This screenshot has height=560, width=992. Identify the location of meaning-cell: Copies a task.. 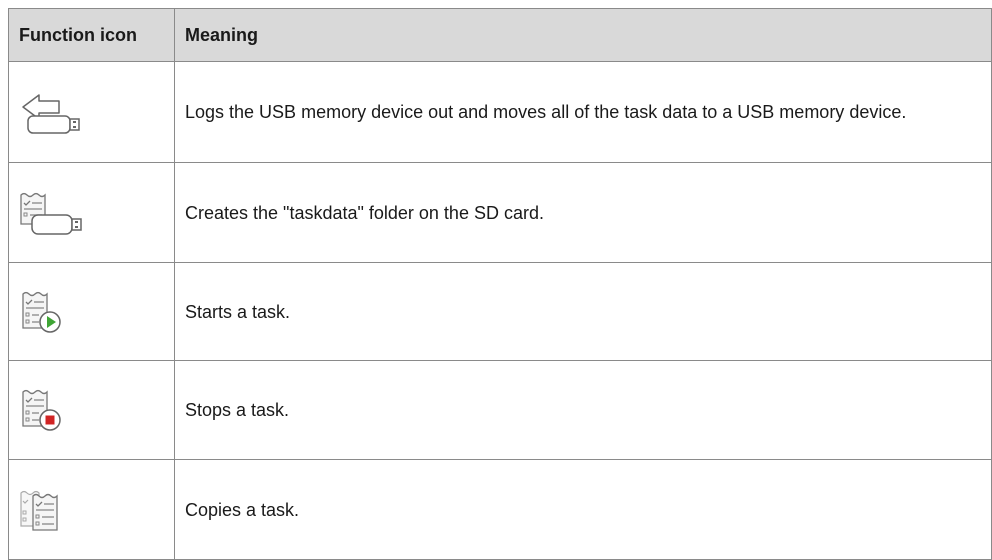
(583, 509).